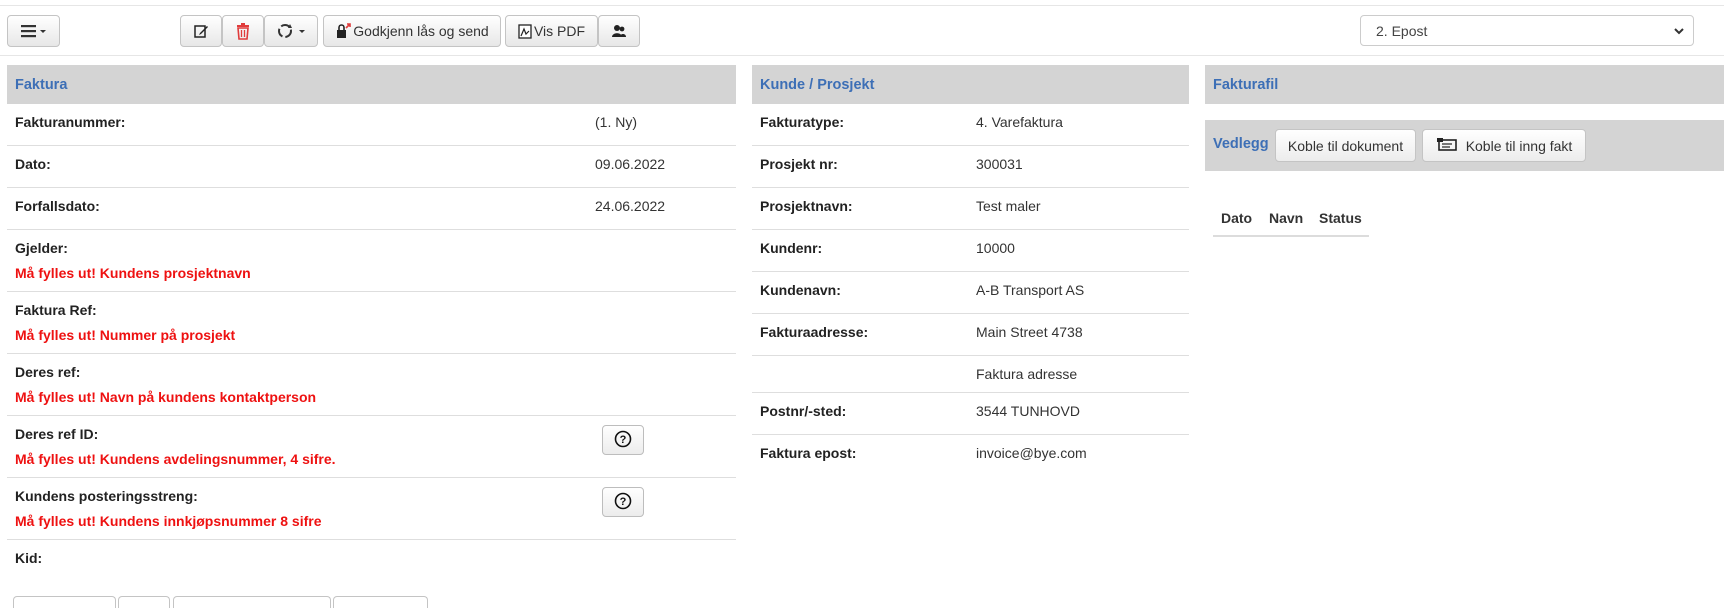 Image resolution: width=1724 pixels, height=608 pixels. Describe the element at coordinates (371, 125) in the screenshot. I see `faktura-row-fakturanummer: Fakturanummer: (1. Ny)` at that location.